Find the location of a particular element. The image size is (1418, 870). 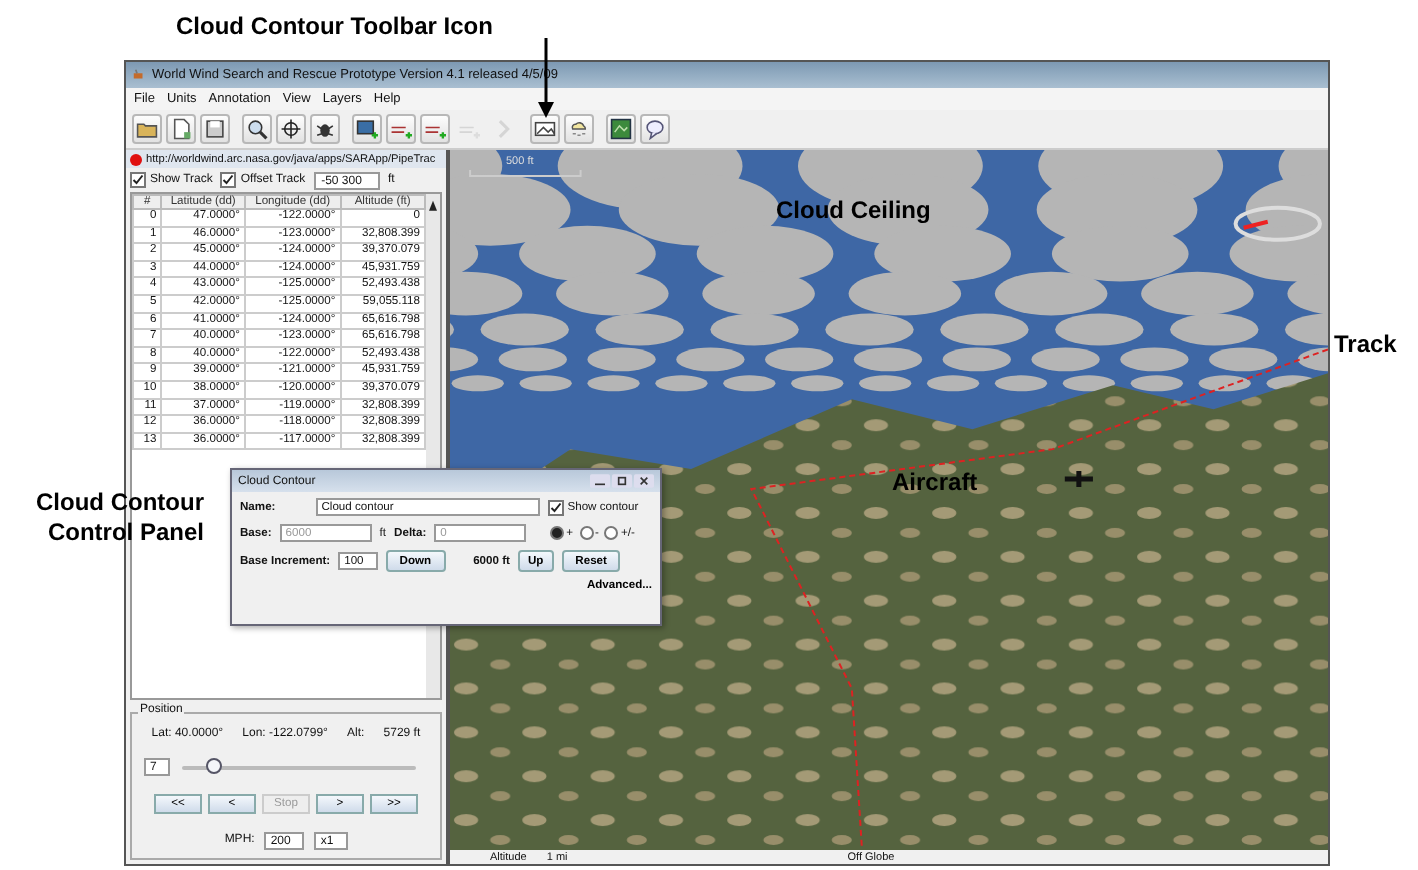

save-icon is located at coordinates (215, 129).